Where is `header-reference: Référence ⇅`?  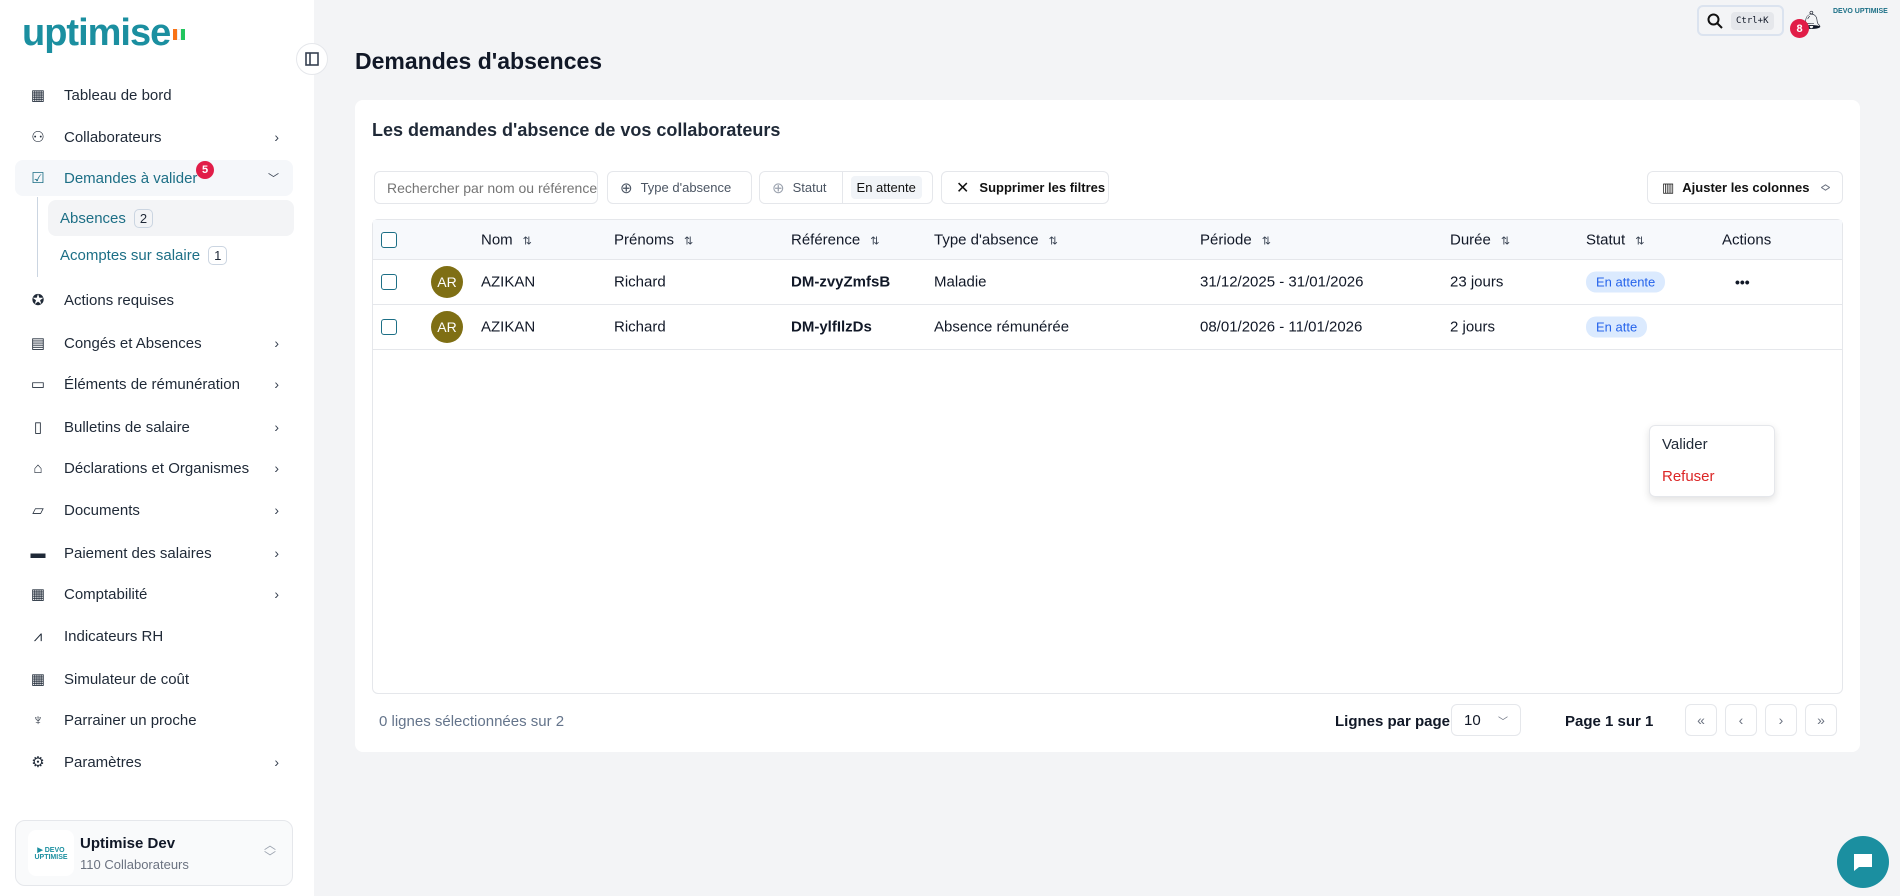
header-reference: Référence ⇅ is located at coordinates (835, 239).